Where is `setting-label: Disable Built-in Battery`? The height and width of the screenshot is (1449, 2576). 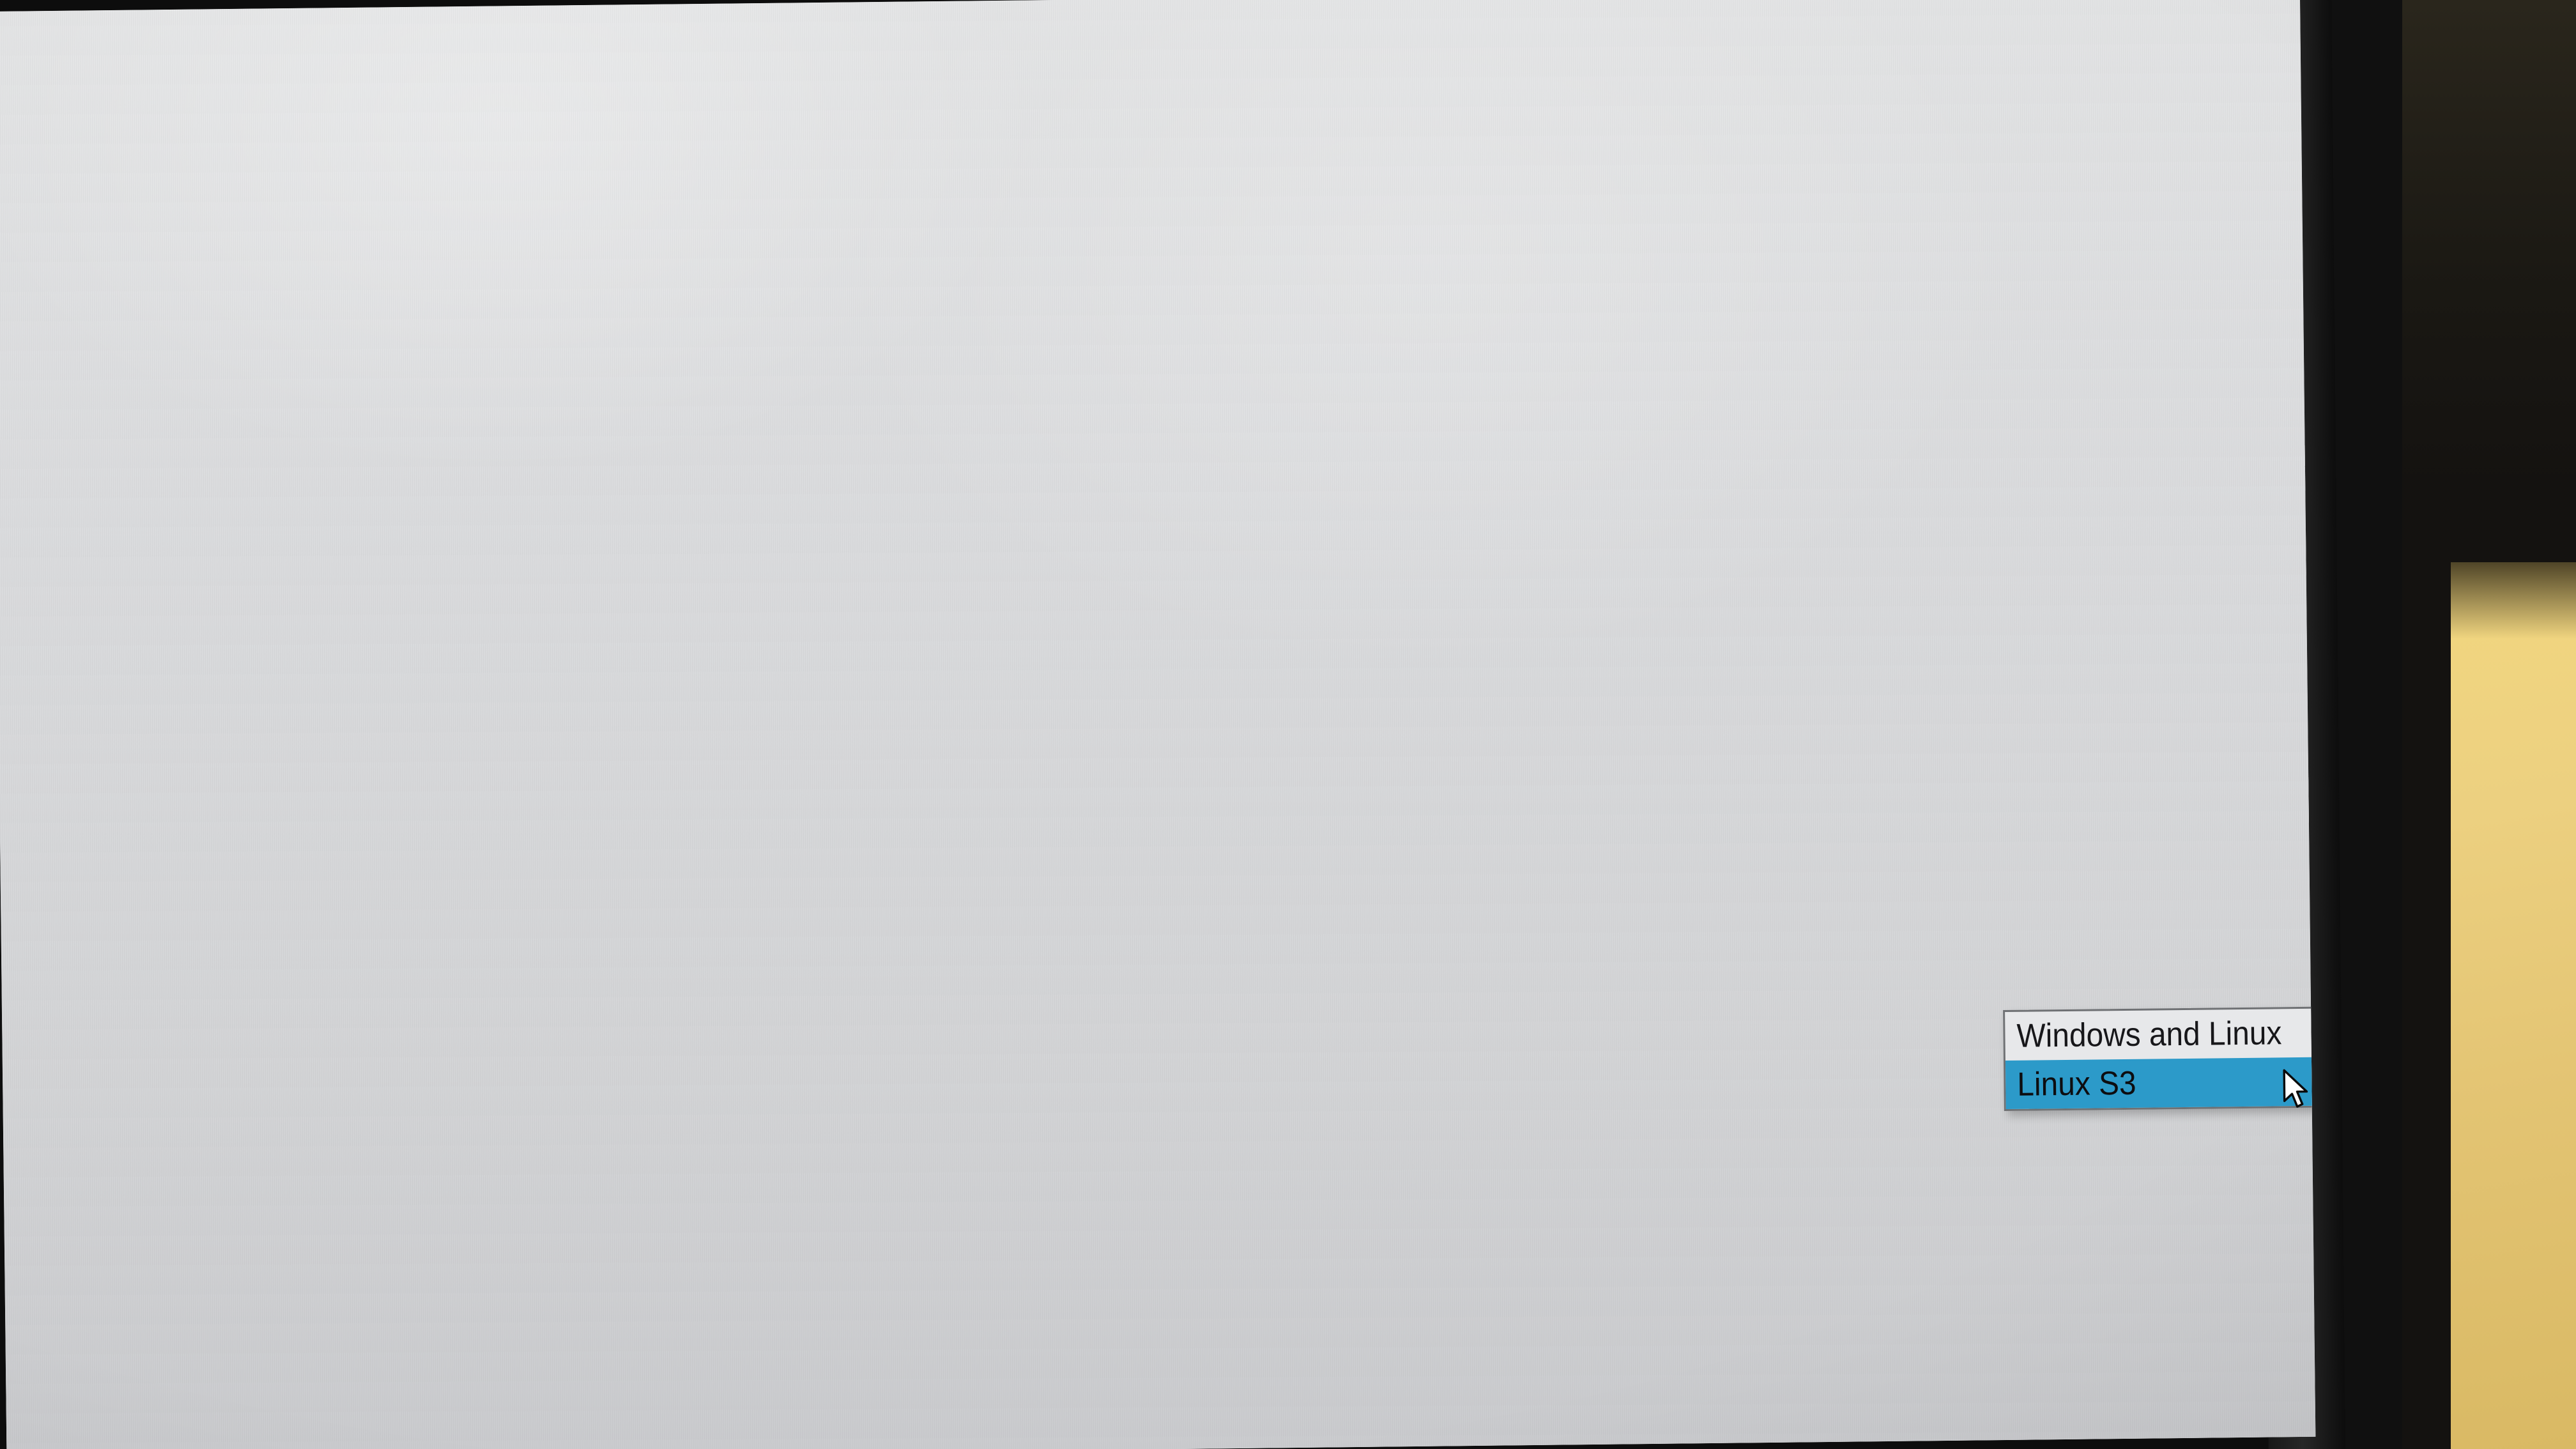
setting-label: Disable Built-in Battery is located at coordinates (968, 982).